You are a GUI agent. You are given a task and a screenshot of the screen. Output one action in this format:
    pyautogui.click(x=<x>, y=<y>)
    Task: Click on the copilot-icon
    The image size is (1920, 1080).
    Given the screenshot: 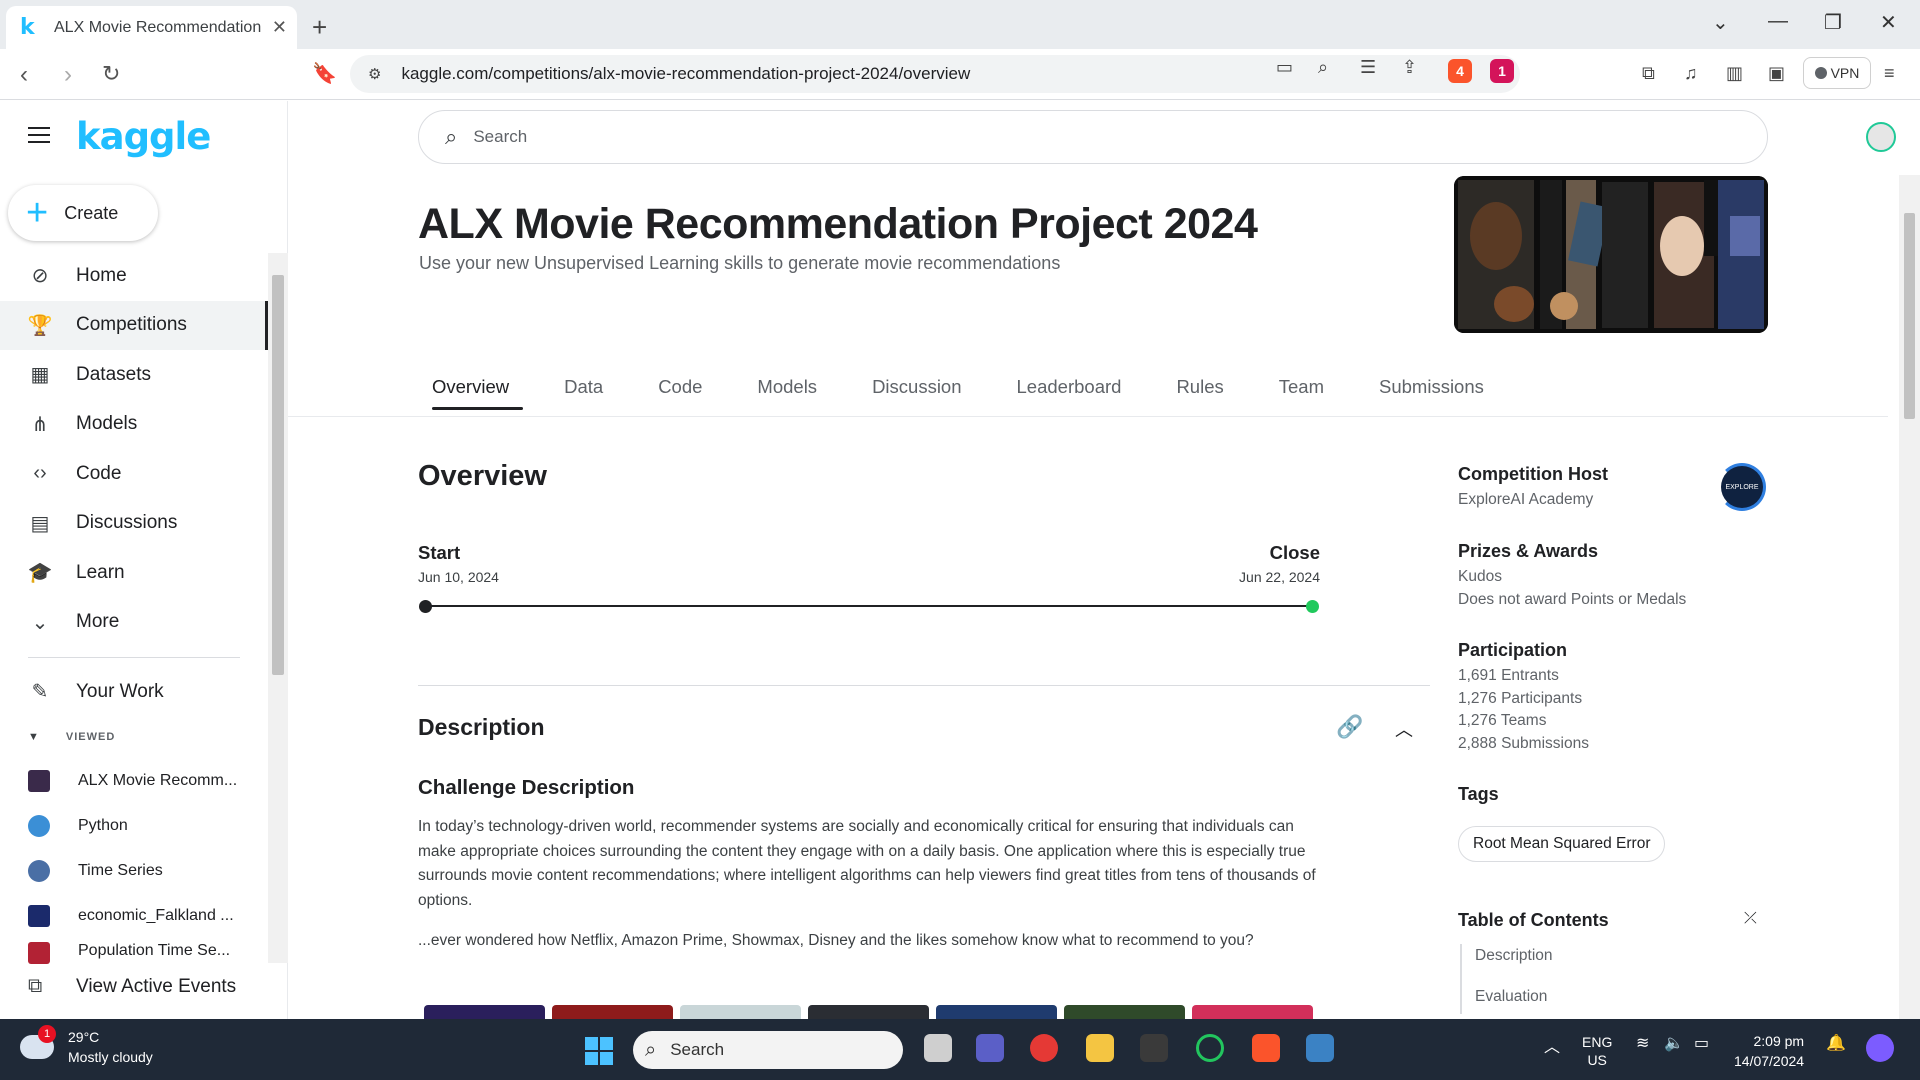 What is the action you would take?
    pyautogui.click(x=1880, y=1048)
    